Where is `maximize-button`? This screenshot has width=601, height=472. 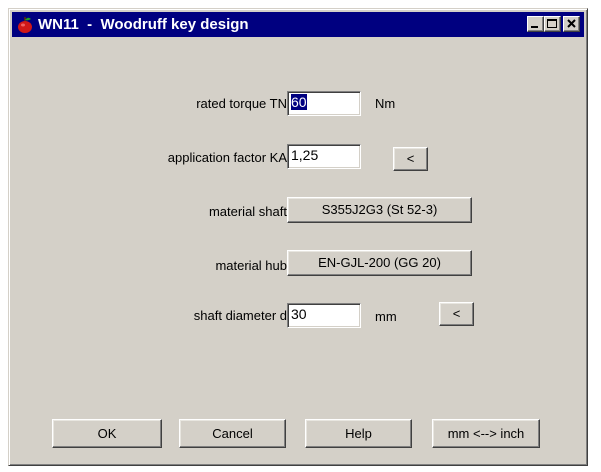
maximize-button is located at coordinates (552, 24).